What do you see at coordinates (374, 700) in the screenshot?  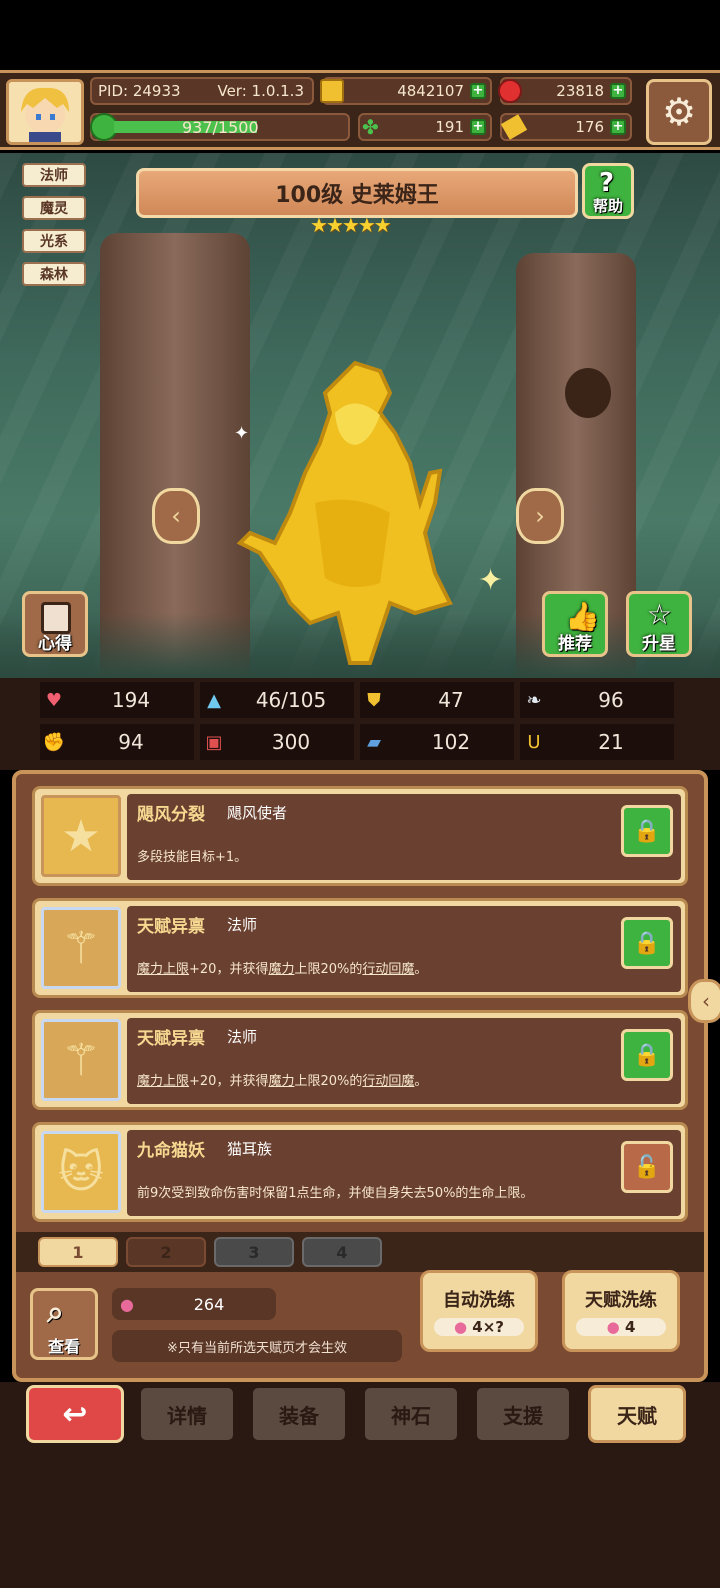 I see `shield-icon: ⛊` at bounding box center [374, 700].